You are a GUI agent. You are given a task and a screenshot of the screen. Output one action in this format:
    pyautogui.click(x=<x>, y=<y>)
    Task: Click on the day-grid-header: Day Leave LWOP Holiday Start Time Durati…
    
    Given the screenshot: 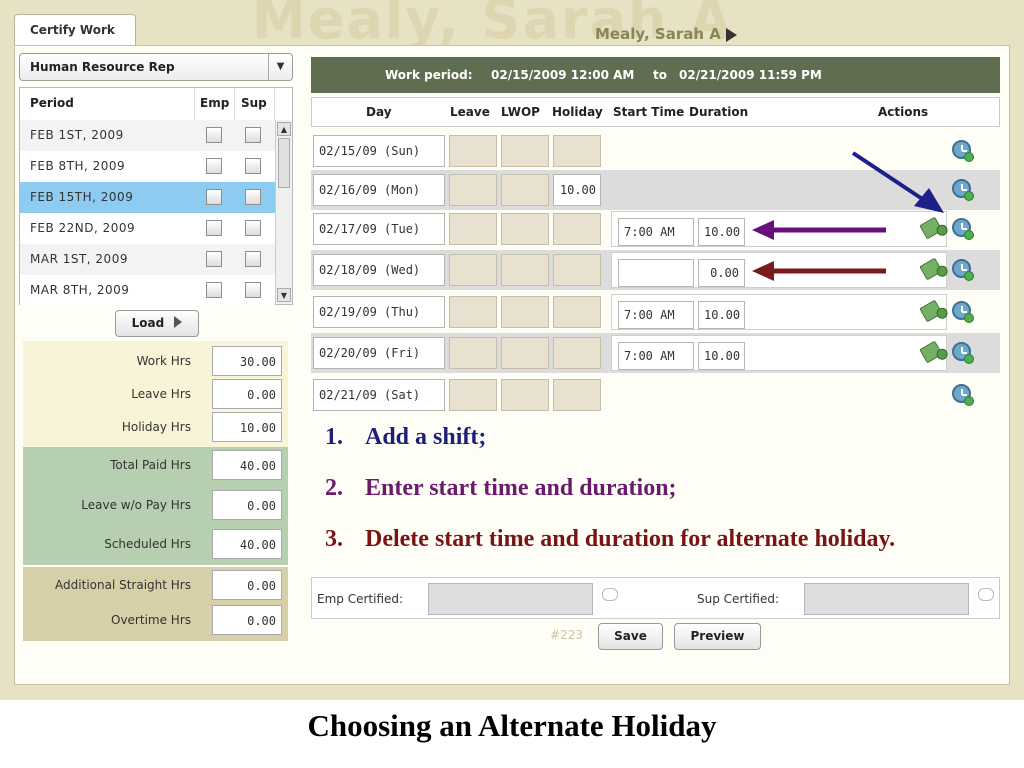 What is the action you would take?
    pyautogui.click(x=655, y=112)
    